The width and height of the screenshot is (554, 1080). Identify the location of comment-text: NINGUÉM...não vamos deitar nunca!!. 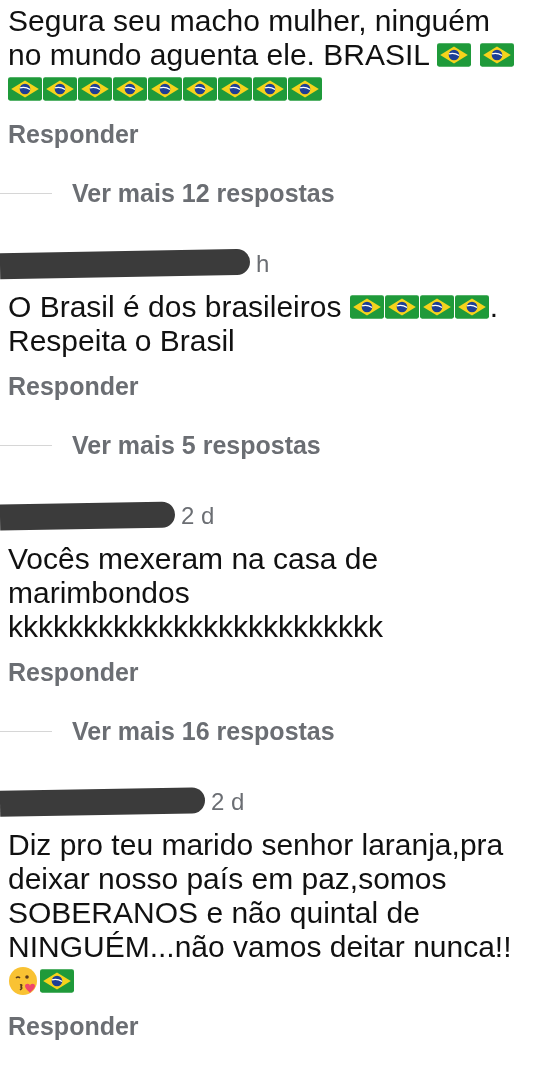
(260, 947).